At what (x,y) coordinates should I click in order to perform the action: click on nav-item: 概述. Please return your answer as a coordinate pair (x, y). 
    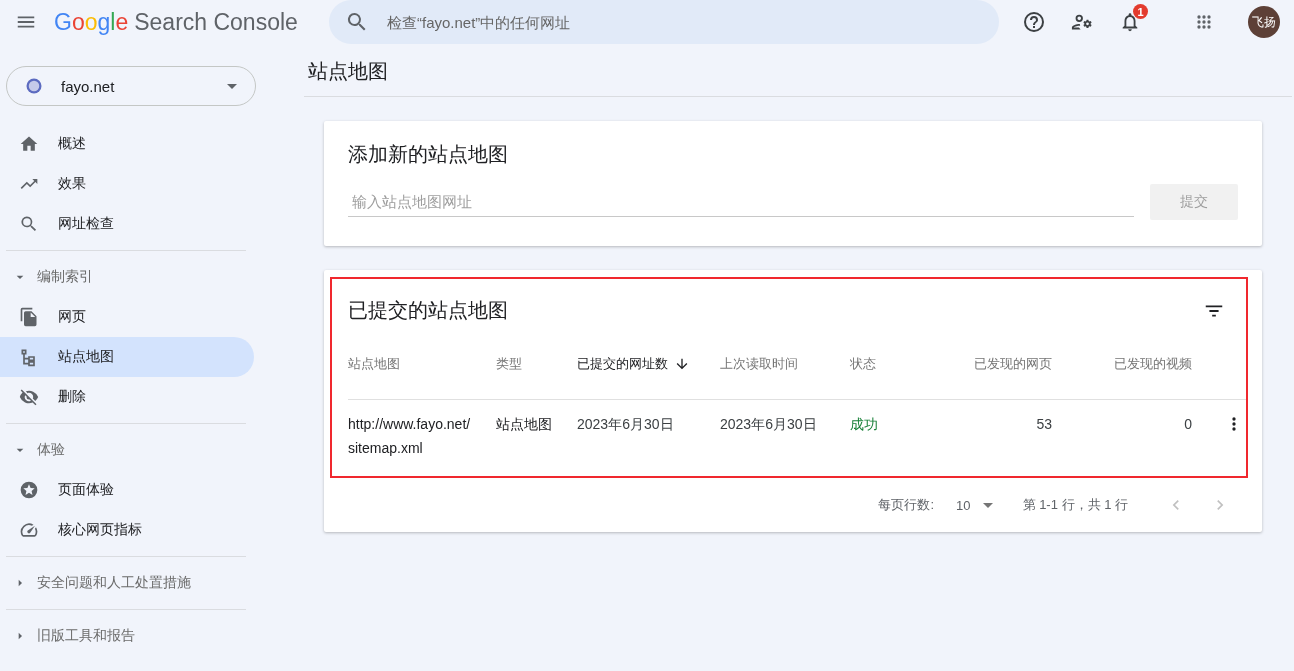
    Looking at the image, I should click on (127, 144).